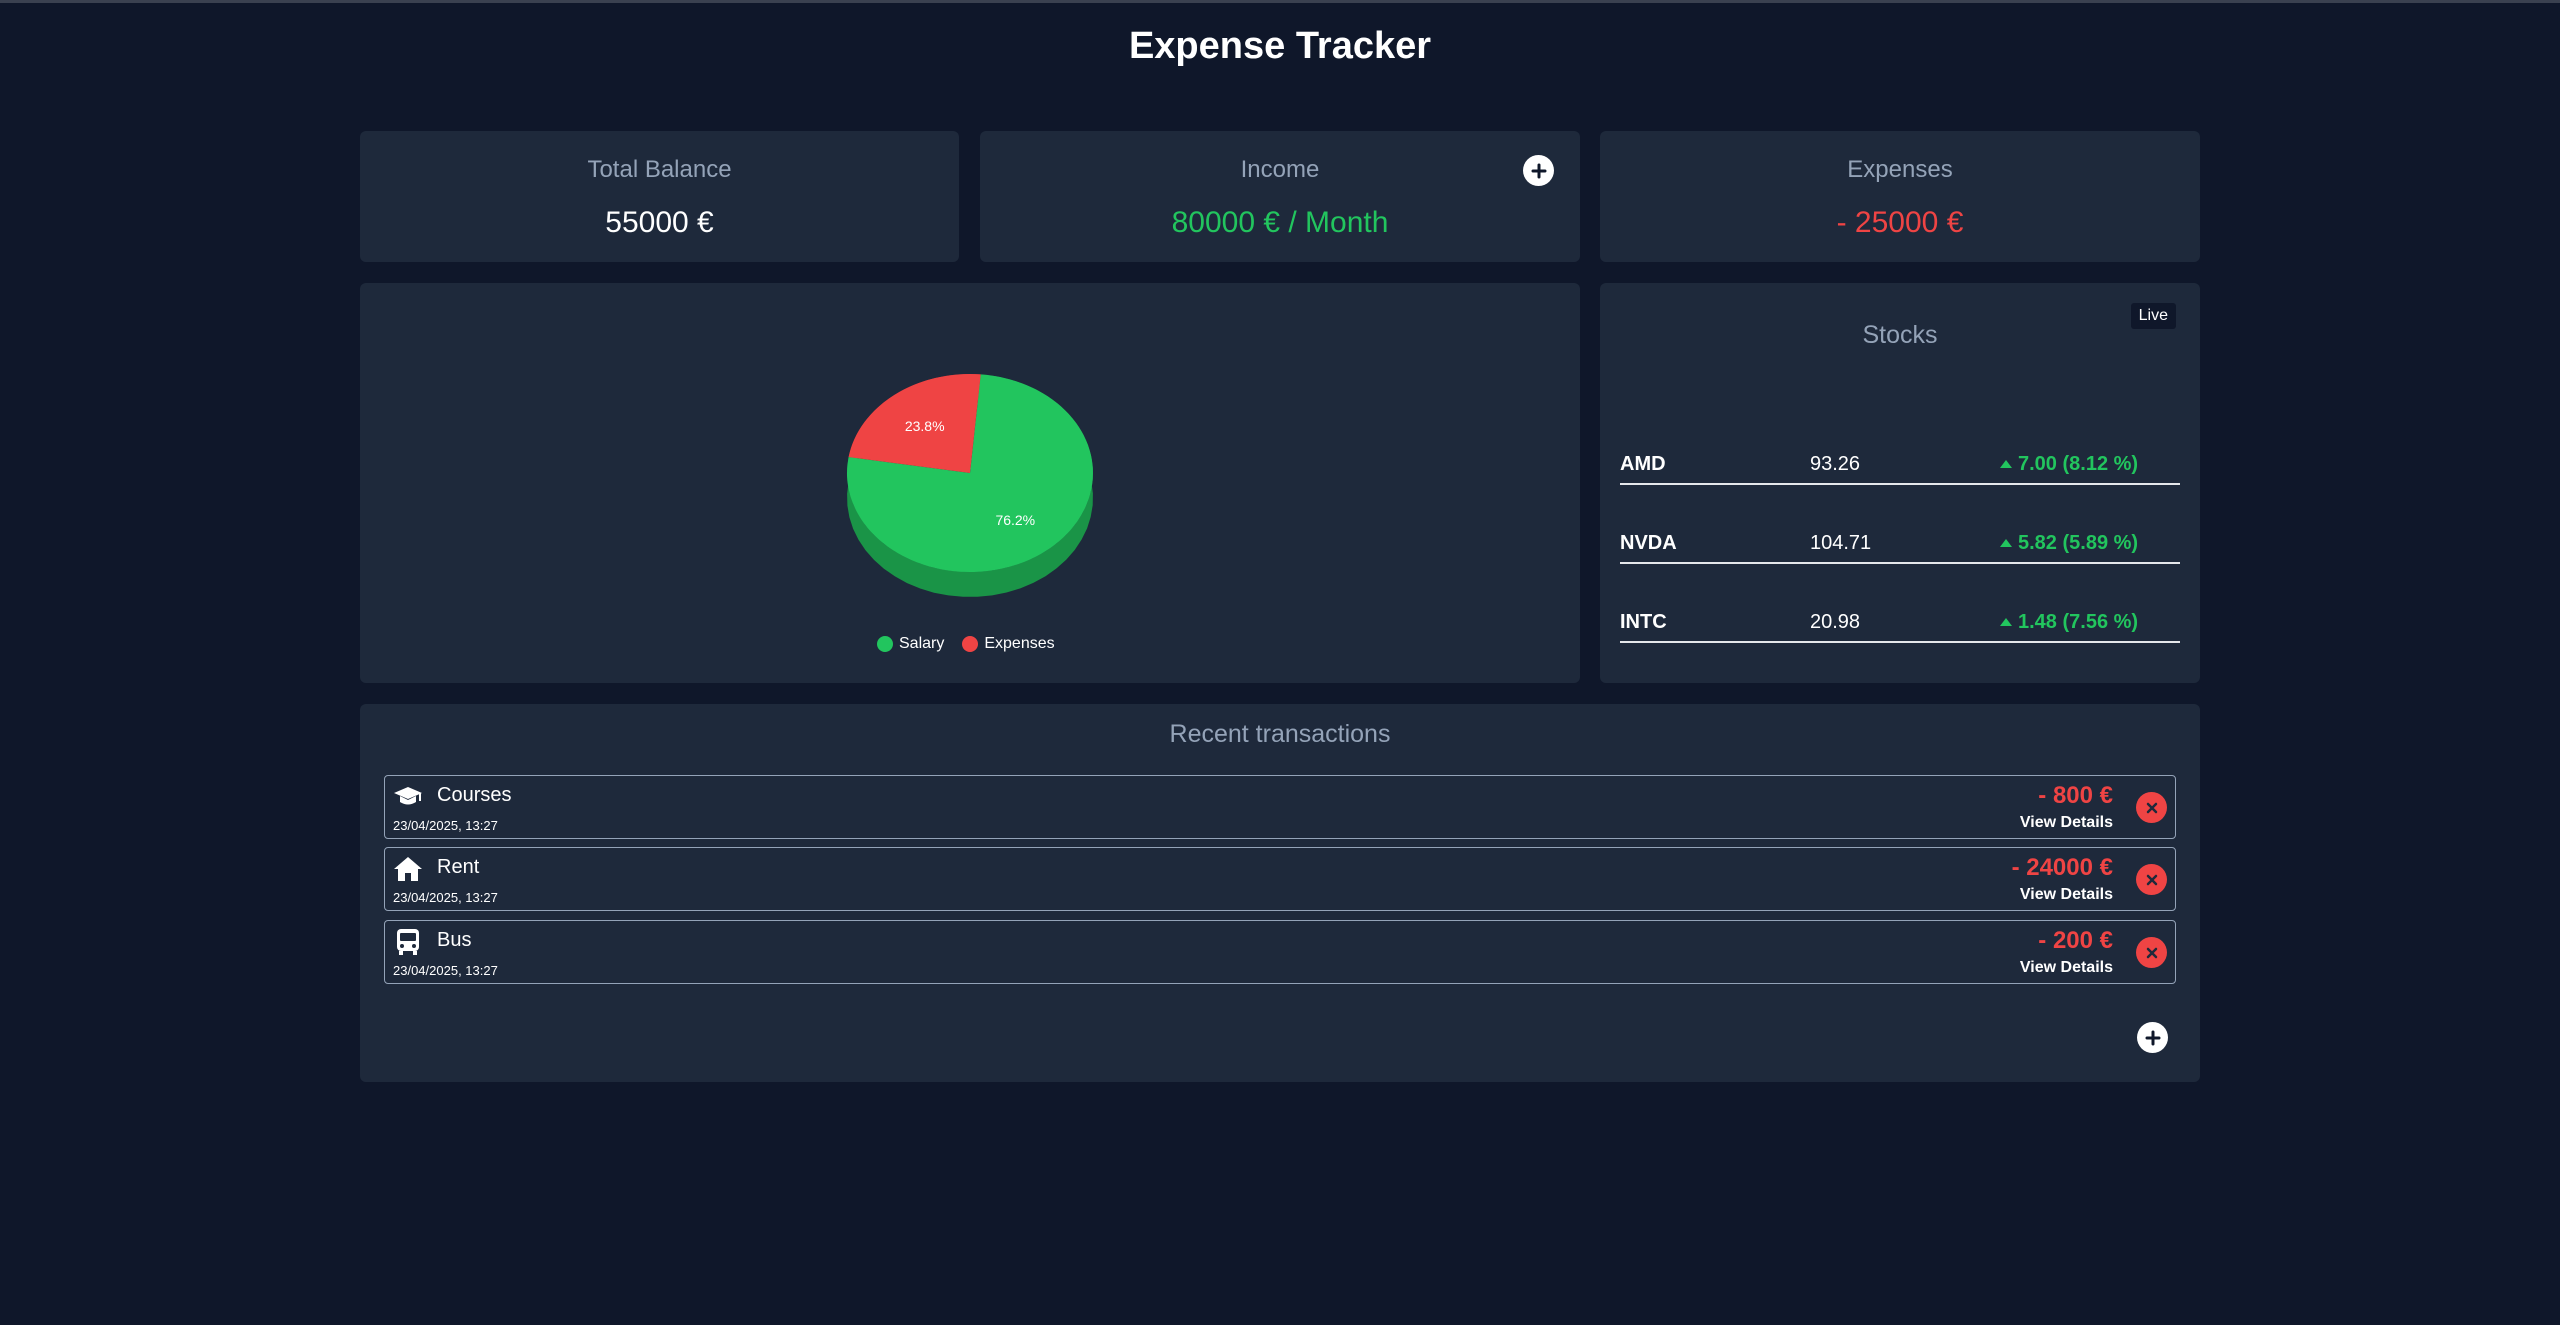  What do you see at coordinates (1841, 542) in the screenshot?
I see `stock-price: 104.71` at bounding box center [1841, 542].